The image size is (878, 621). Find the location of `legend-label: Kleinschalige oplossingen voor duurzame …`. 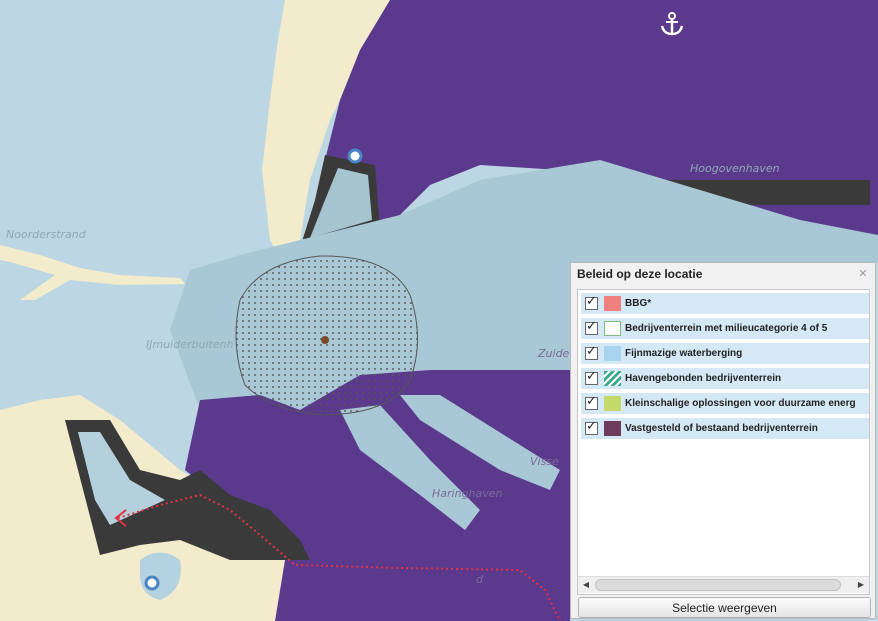

legend-label: Kleinschalige oplossingen voor duurzame … is located at coordinates (740, 403).